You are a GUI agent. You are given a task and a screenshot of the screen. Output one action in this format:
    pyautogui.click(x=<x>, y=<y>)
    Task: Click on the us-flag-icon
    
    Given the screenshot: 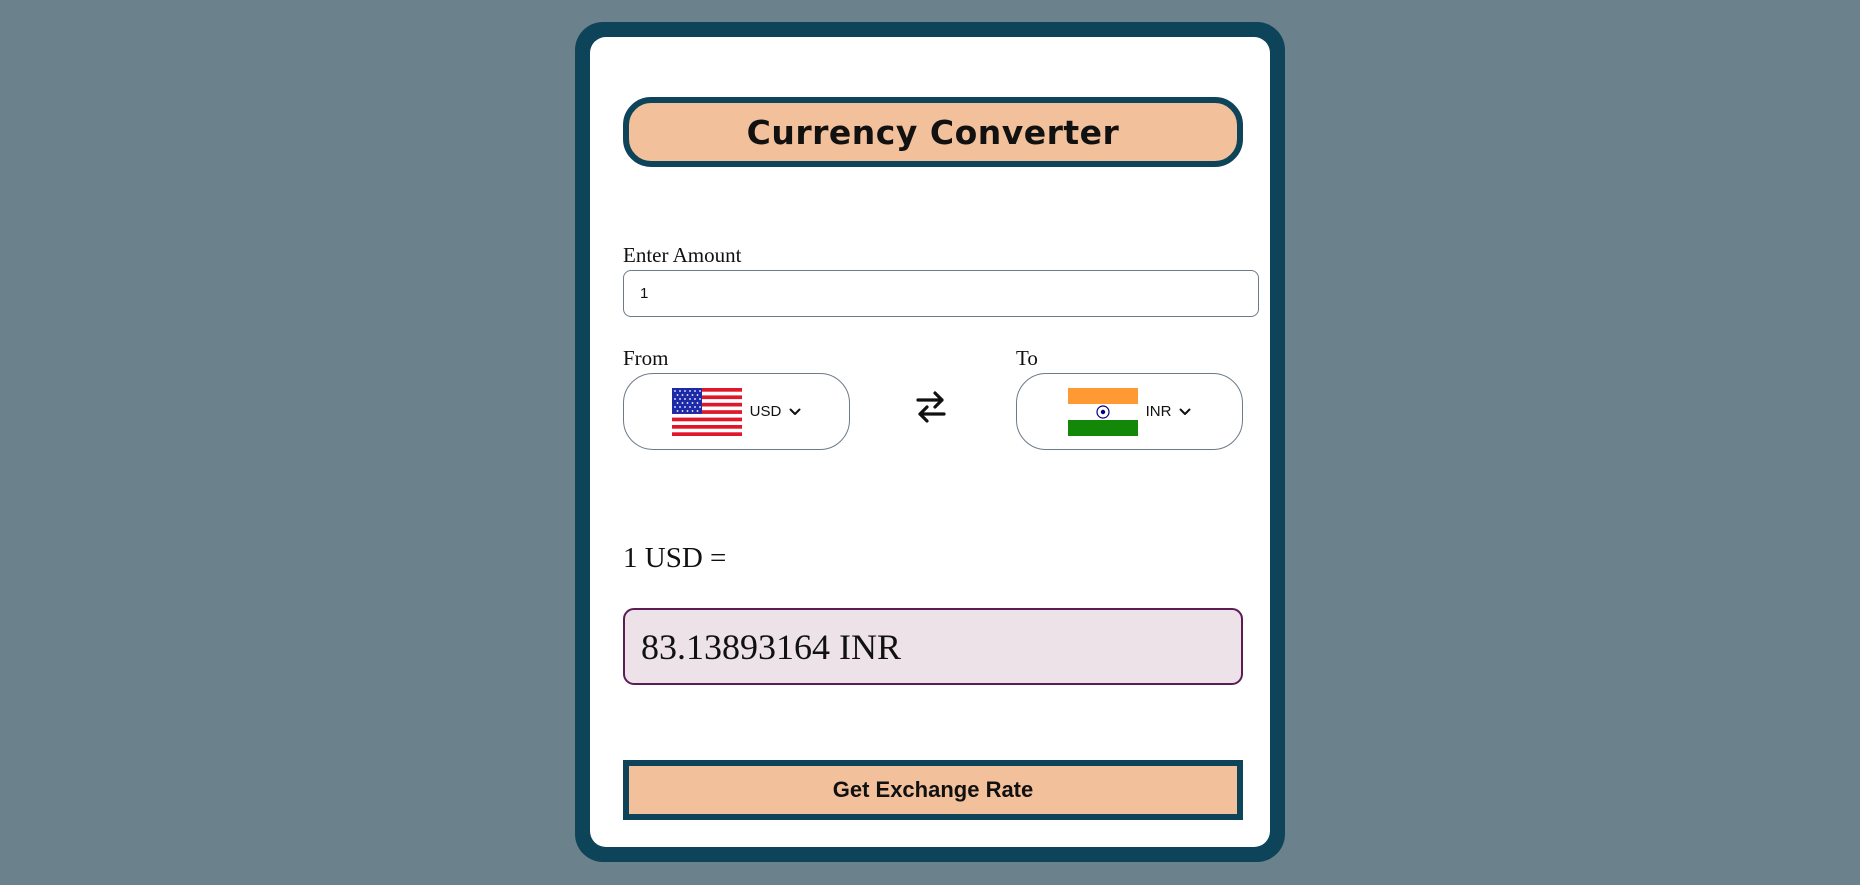 What is the action you would take?
    pyautogui.click(x=706, y=411)
    